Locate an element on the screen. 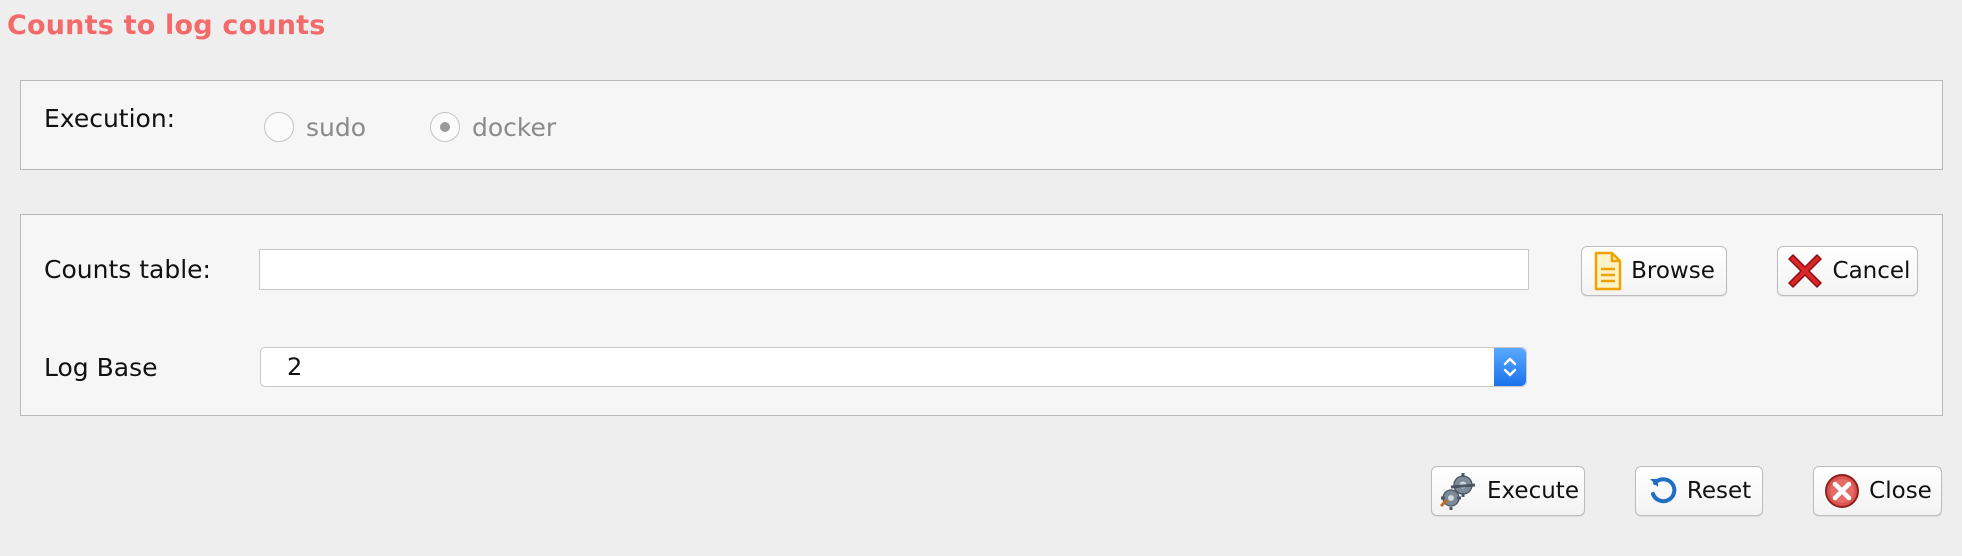 This screenshot has width=1962, height=556. close-label: Close is located at coordinates (1900, 491).